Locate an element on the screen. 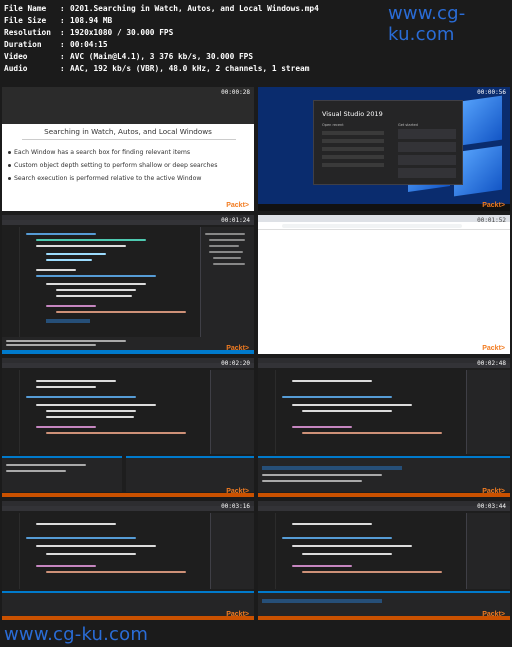 The image size is (512, 647). solution-explorer is located at coordinates (227, 282).